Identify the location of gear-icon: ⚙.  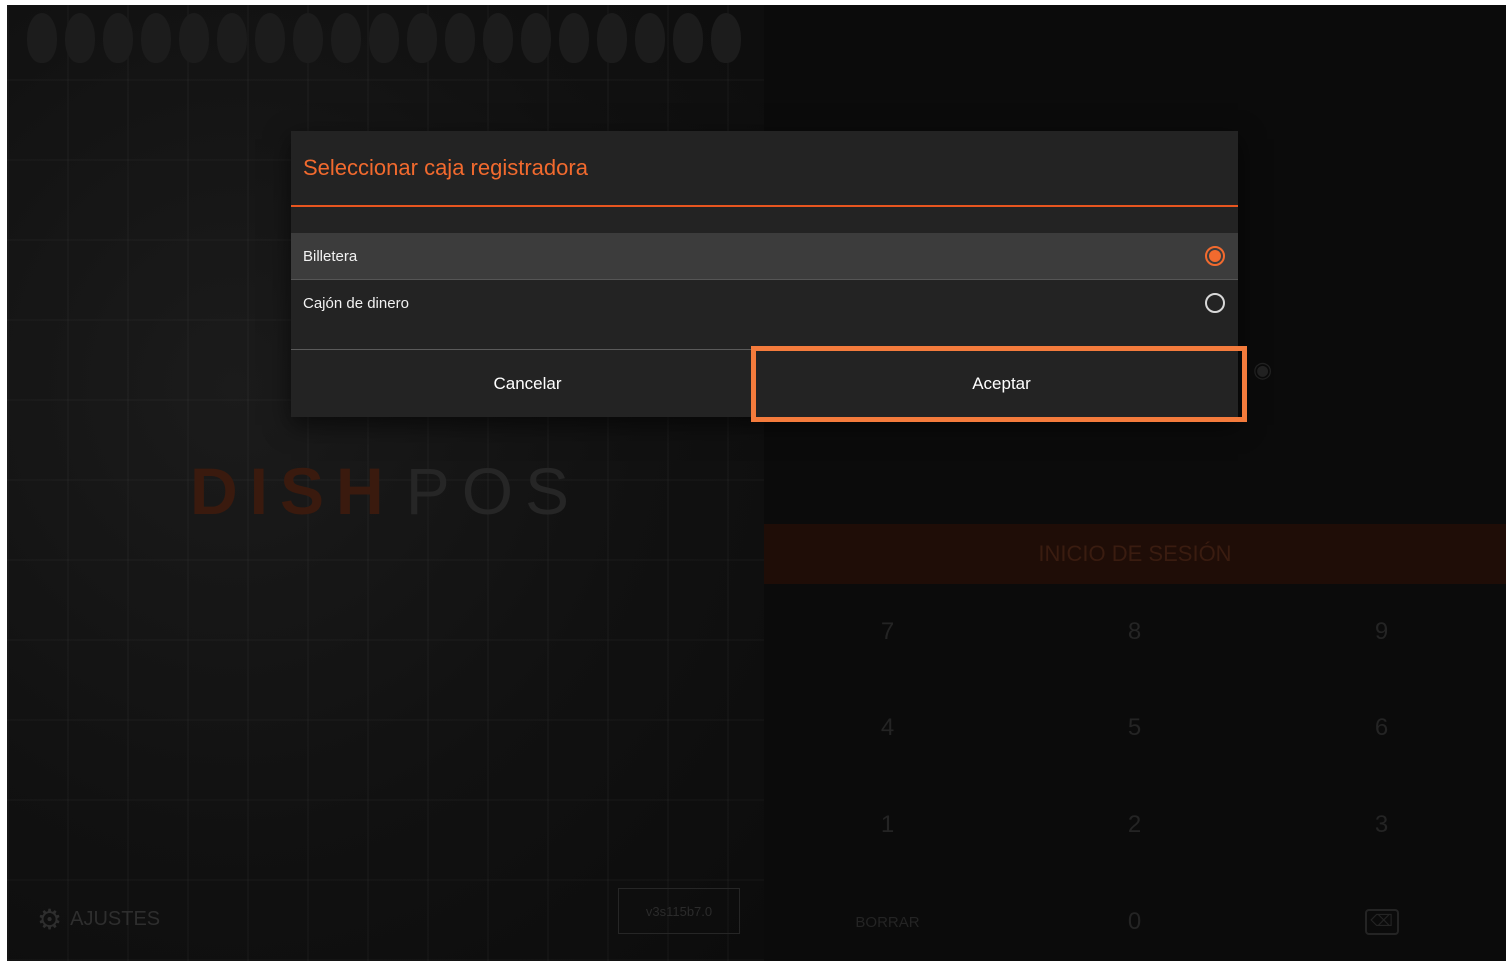
(50, 919).